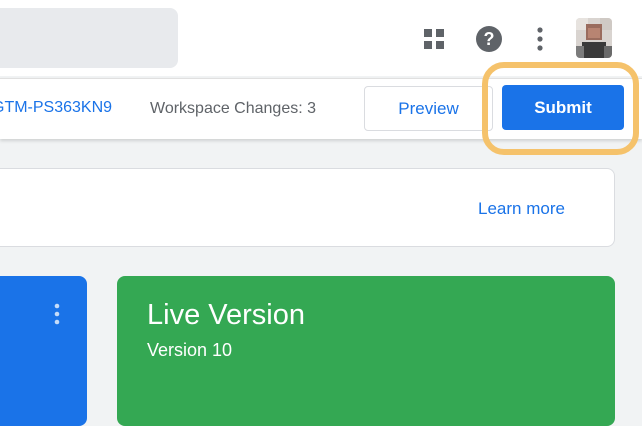 The width and height of the screenshot is (642, 426). I want to click on live-version-number: Version 10, so click(190, 350).